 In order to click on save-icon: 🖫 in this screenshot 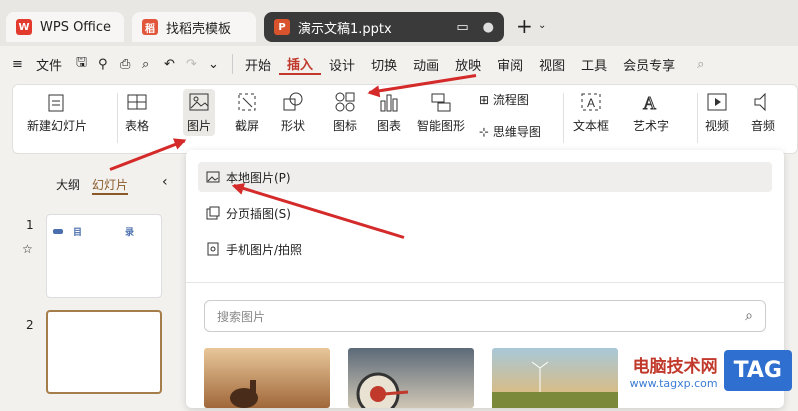, I will do `click(87, 64)`.